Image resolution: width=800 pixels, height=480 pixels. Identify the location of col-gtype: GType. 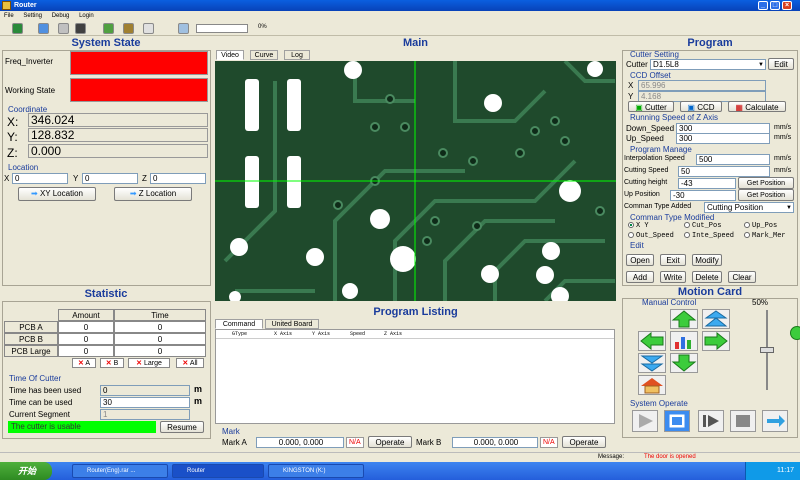
(240, 334).